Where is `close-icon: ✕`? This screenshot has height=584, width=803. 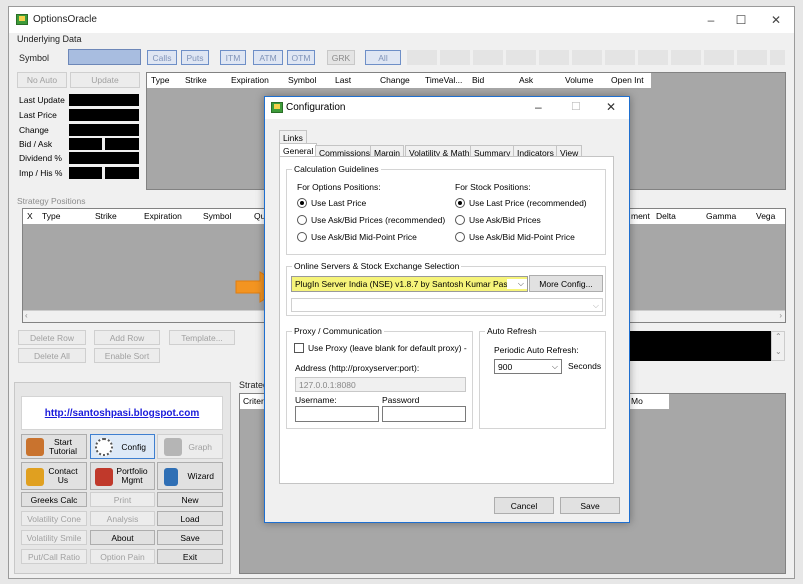 close-icon: ✕ is located at coordinates (776, 20).